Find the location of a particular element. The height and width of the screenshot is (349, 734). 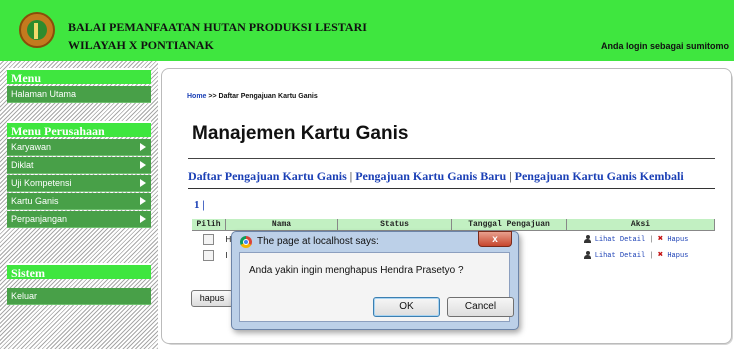

breadcrumb-home-link: Home is located at coordinates (196, 96).